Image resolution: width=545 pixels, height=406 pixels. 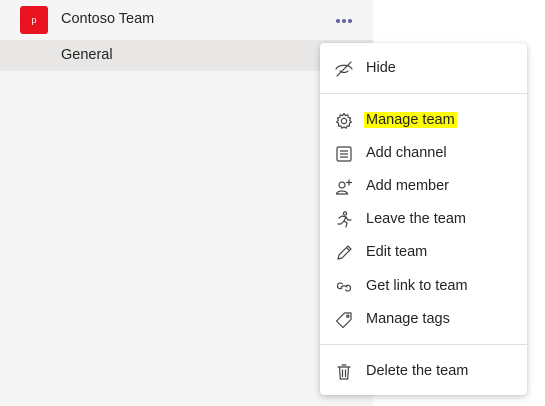 I want to click on more-horizontal-icon, so click(x=344, y=21).